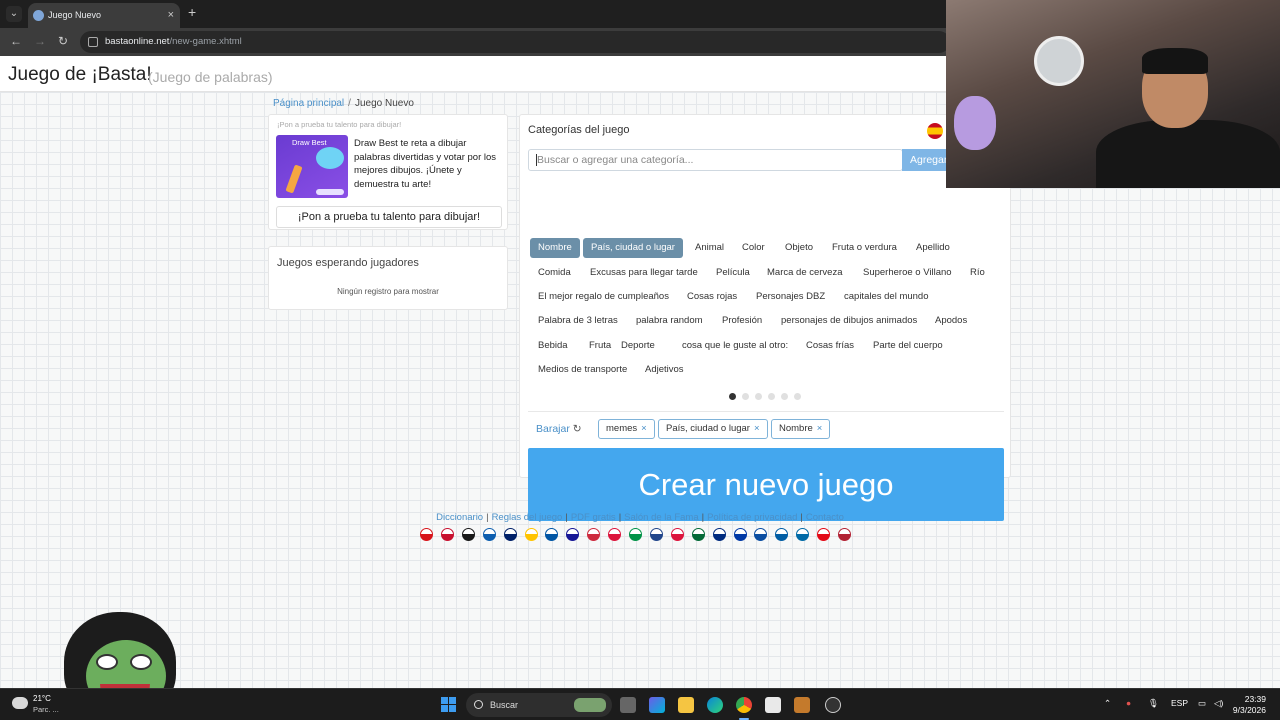 This screenshot has width=1280, height=720. What do you see at coordinates (1128, 703) in the screenshot?
I see `antivirus-tray-icon: ●` at bounding box center [1128, 703].